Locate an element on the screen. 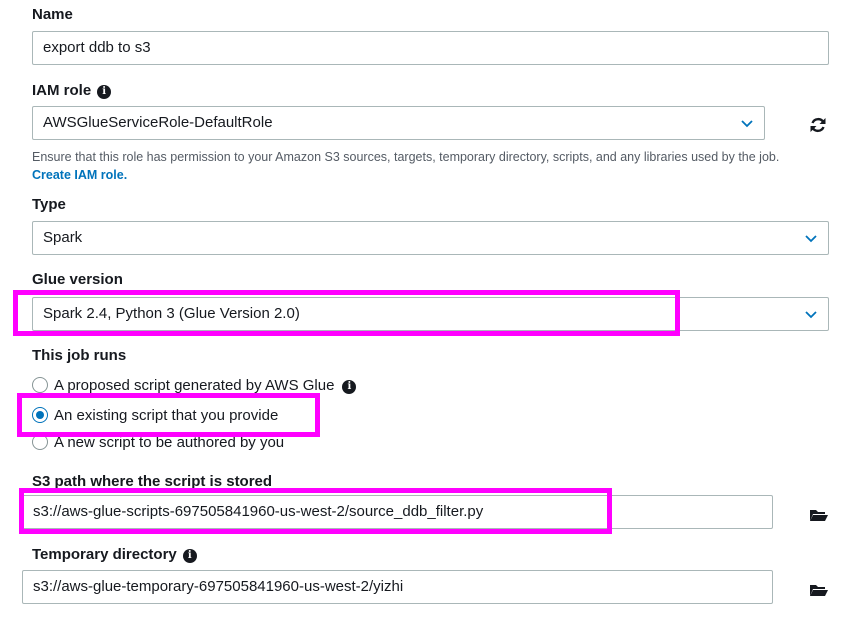  radio-option-label: A proposed script generated by AWS Glue is located at coordinates (194, 385).